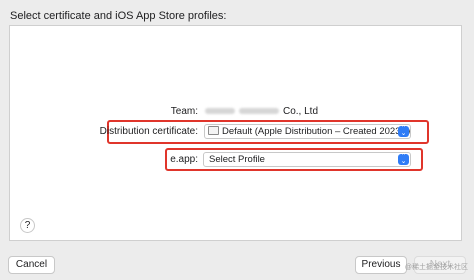  Describe the element at coordinates (381, 265) in the screenshot. I see `previous-button: Previous` at that location.